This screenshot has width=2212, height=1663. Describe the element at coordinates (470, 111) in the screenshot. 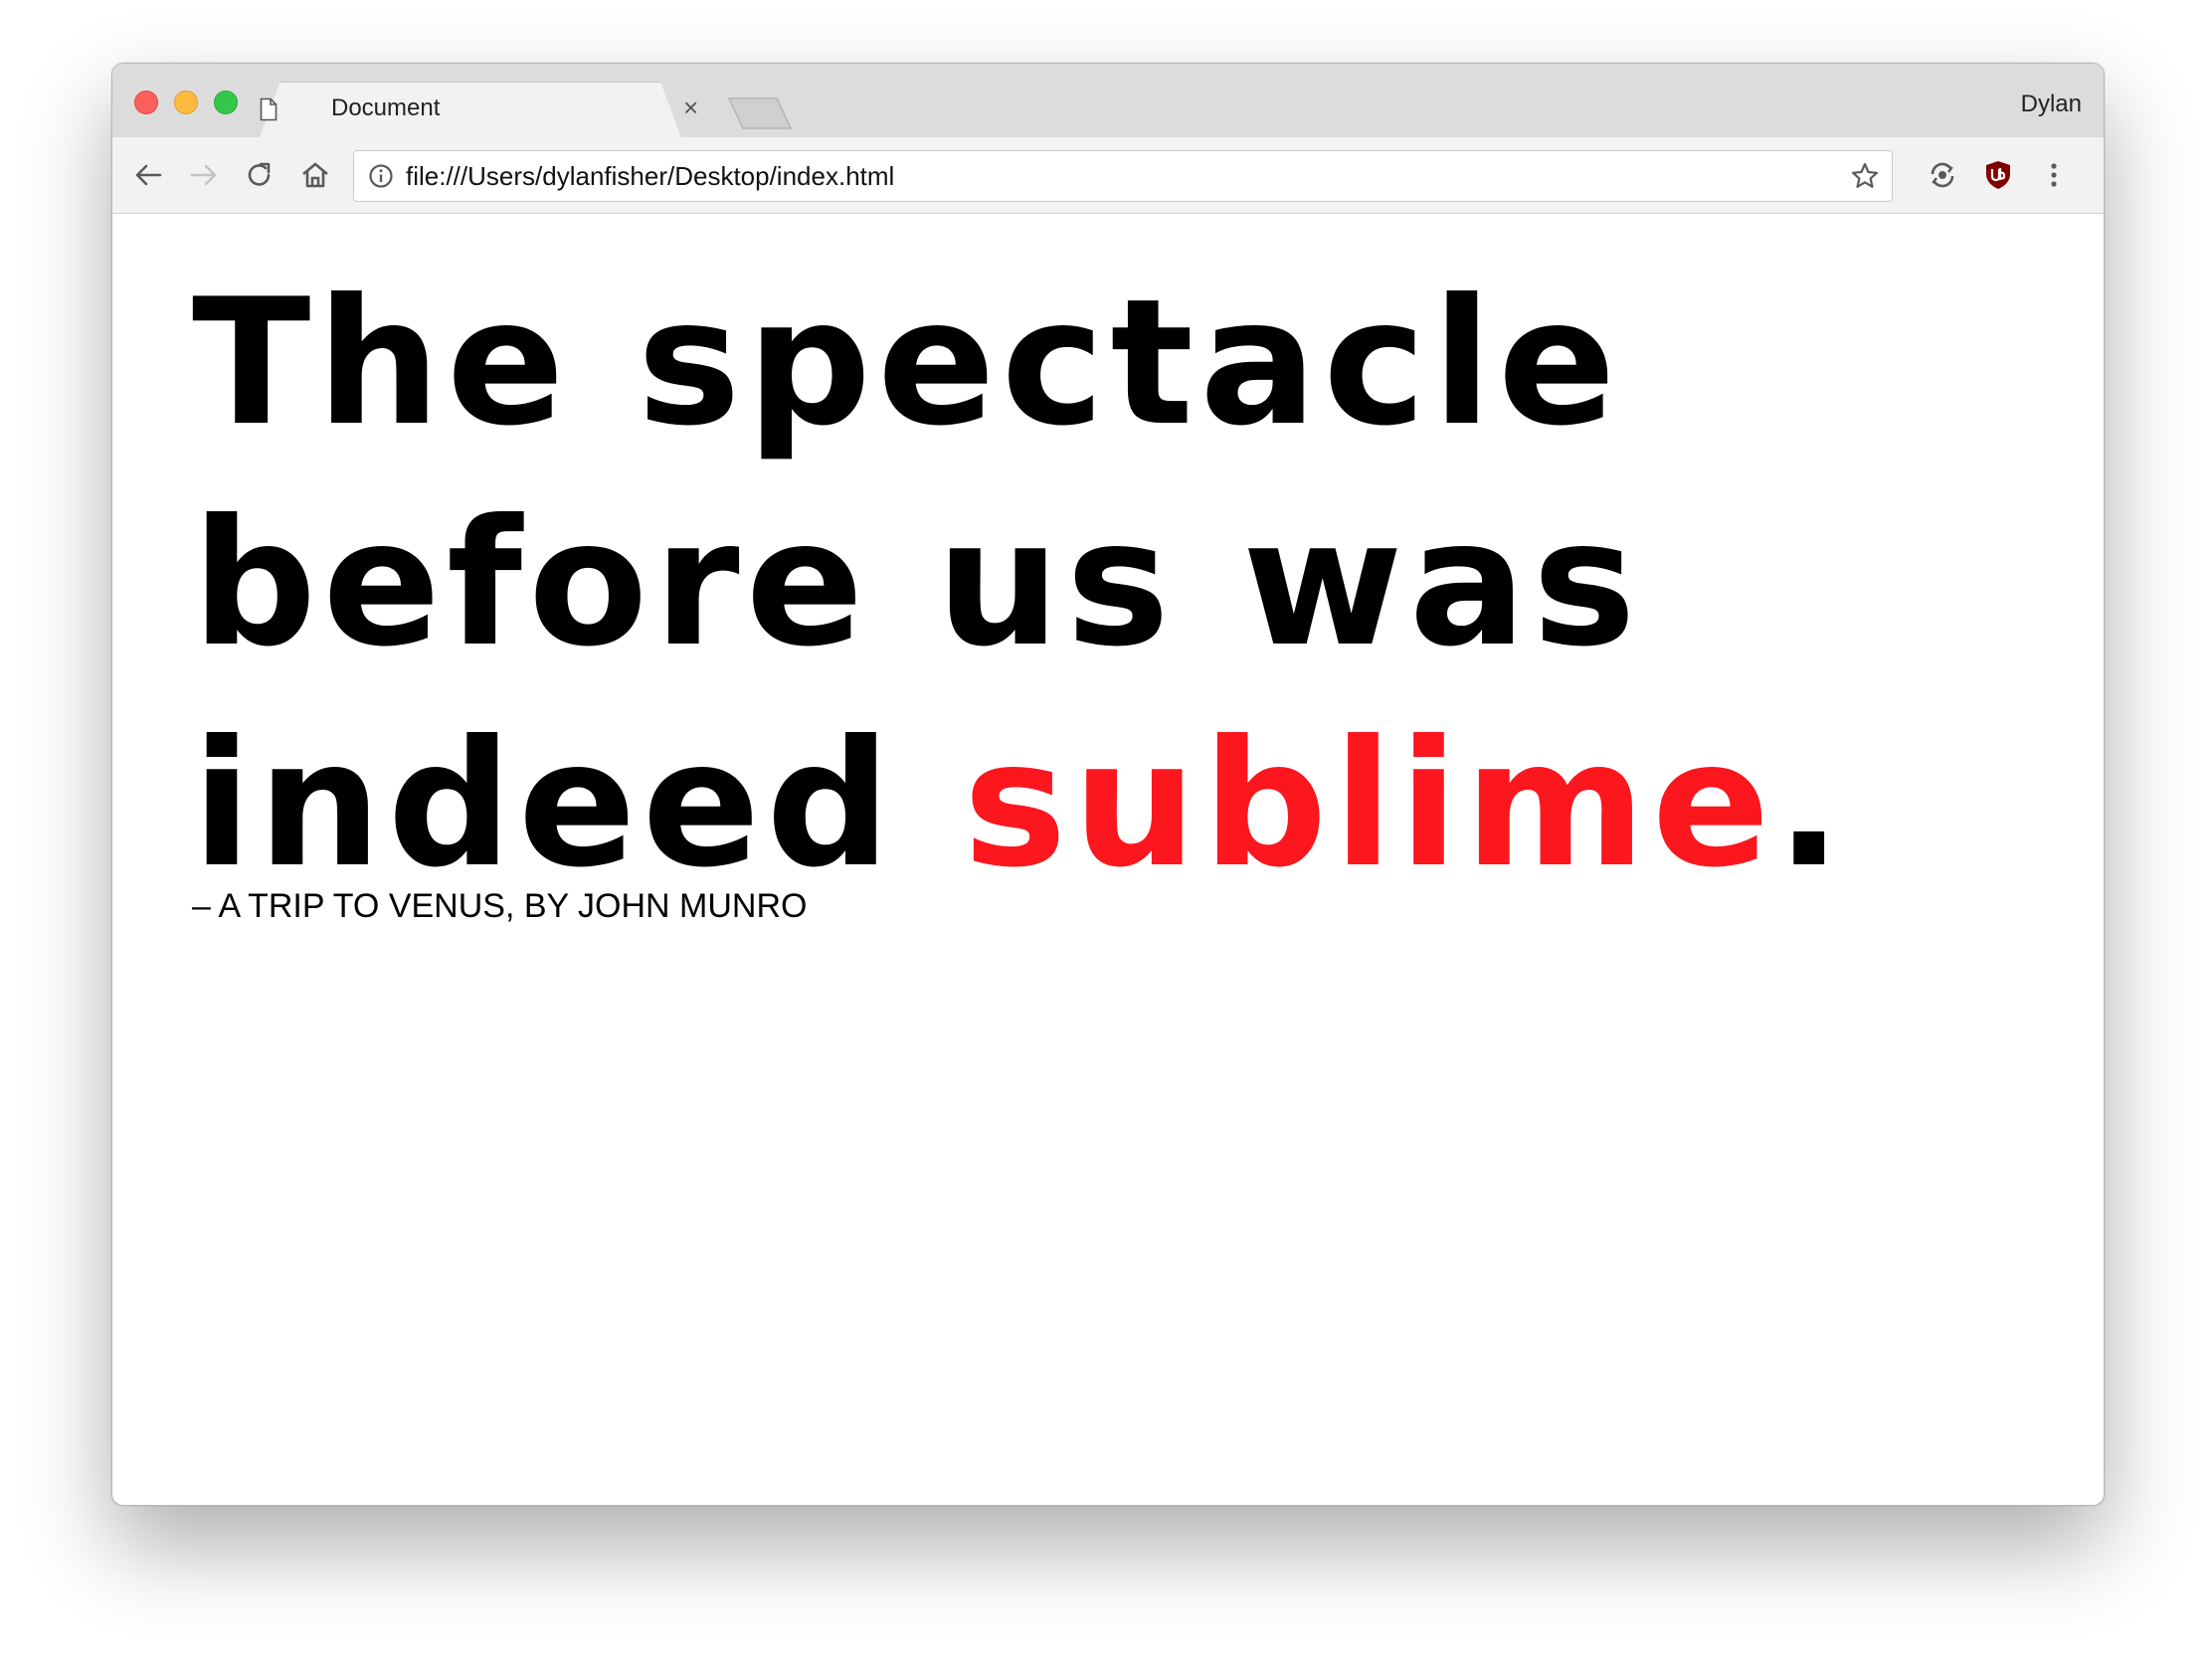

I see `tab-document` at that location.